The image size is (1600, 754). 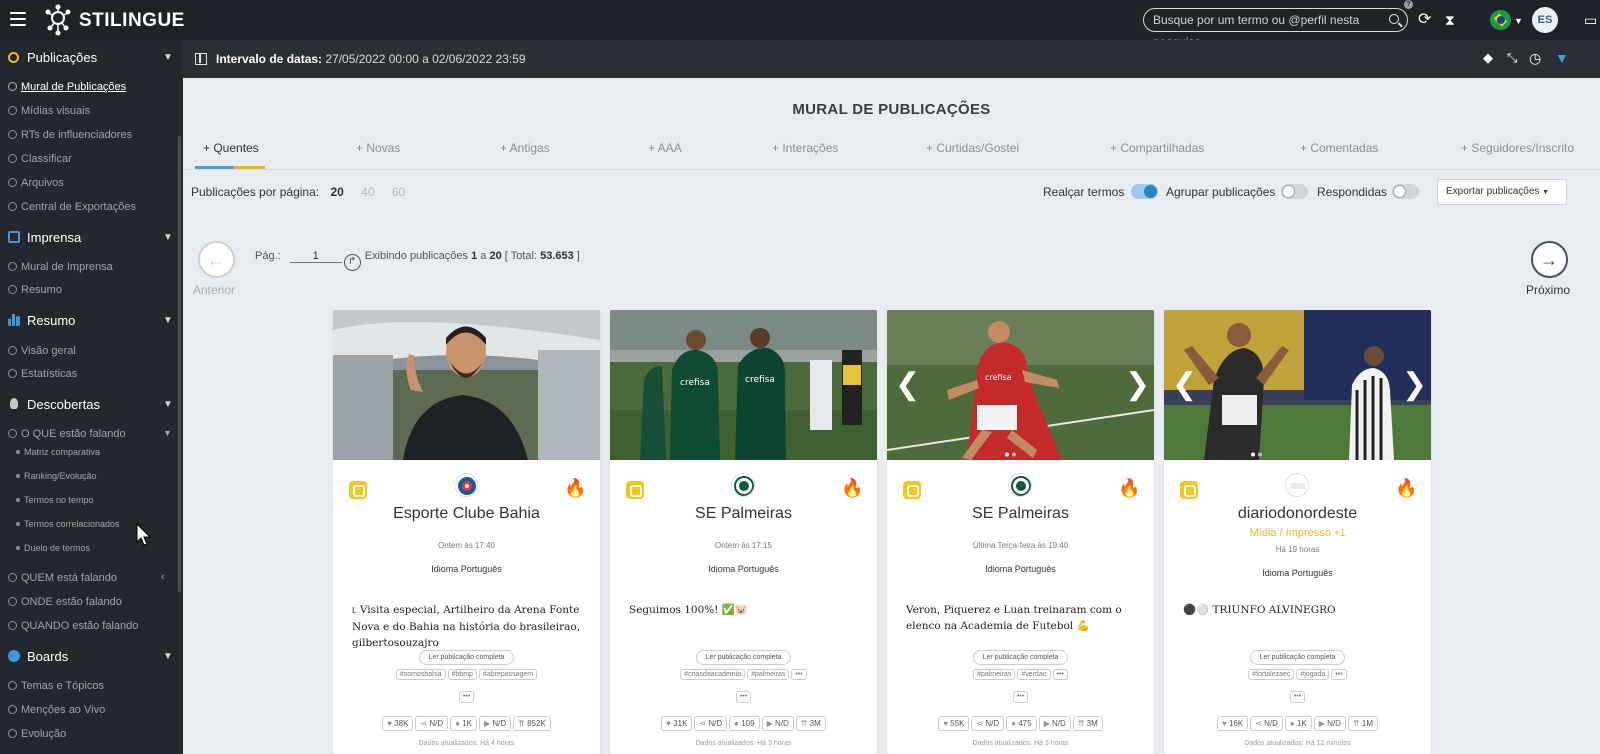 I want to click on tab-aaa: + AAA, so click(x=665, y=148).